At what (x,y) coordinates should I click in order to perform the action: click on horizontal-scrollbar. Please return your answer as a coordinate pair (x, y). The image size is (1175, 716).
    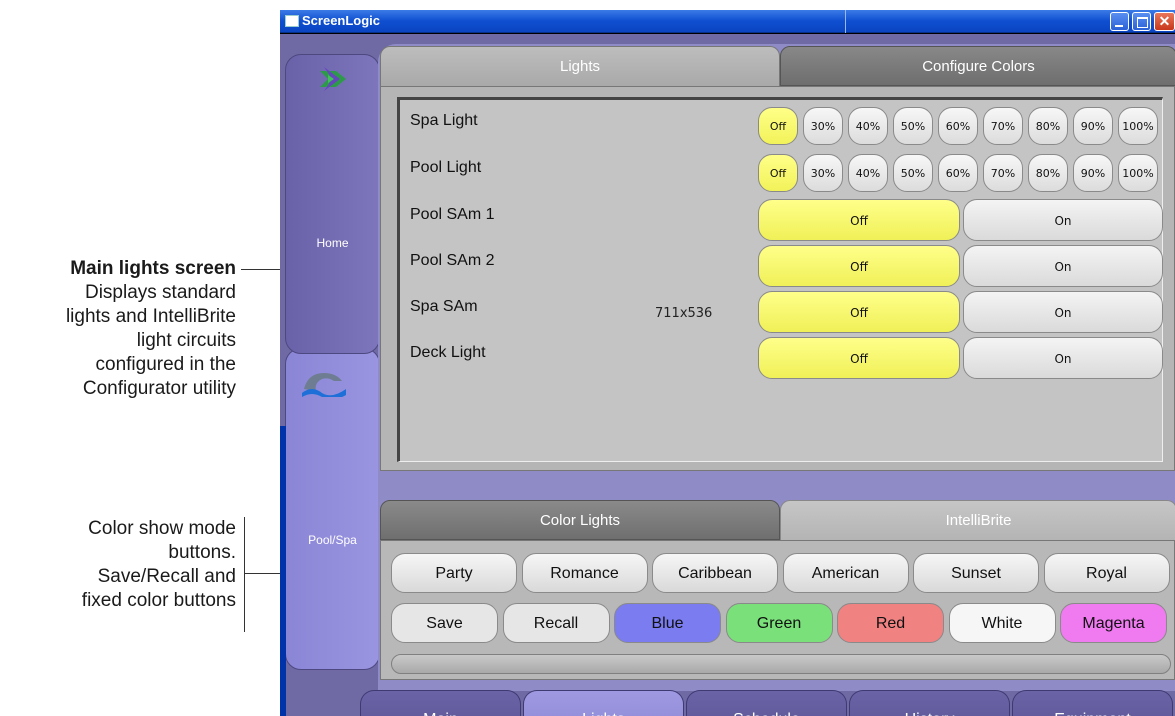
    Looking at the image, I should click on (781, 664).